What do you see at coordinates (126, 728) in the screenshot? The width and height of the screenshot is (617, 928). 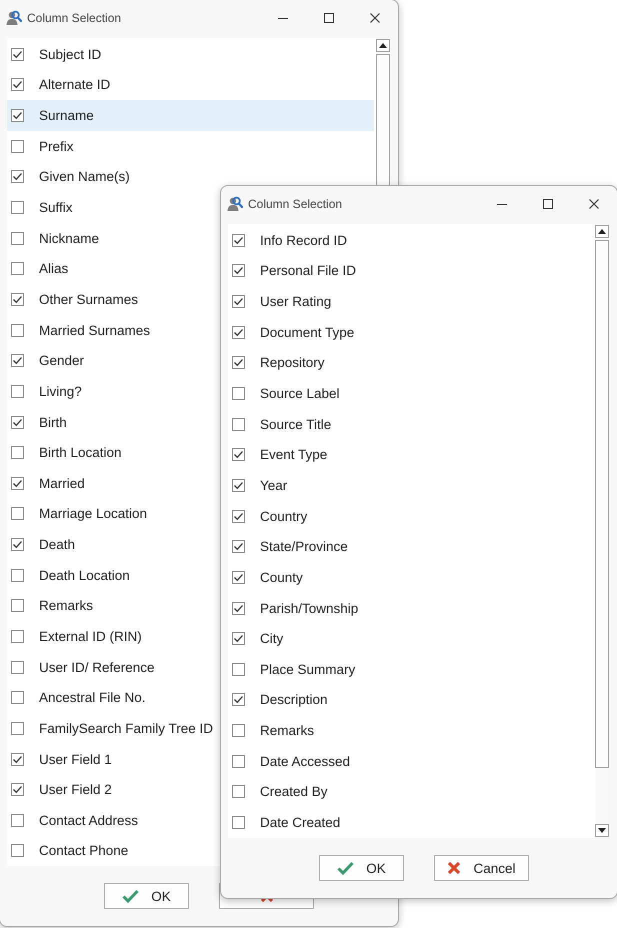 I see `column-label: FamilySearch Family Tree ID` at bounding box center [126, 728].